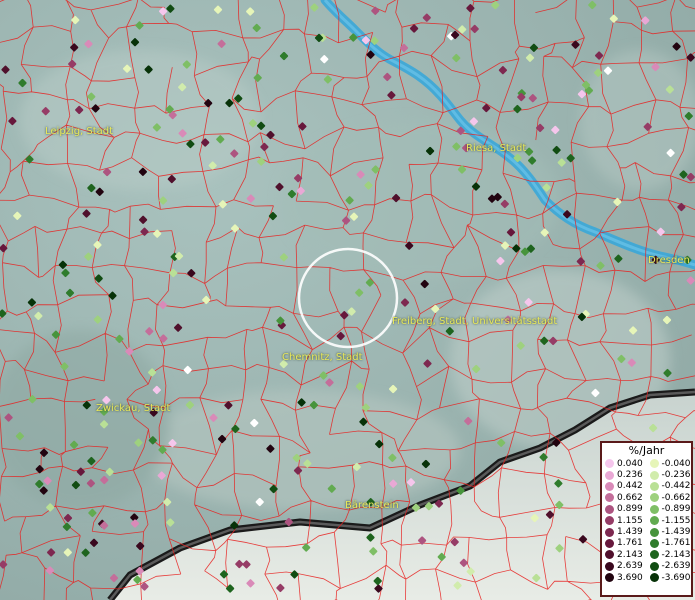 The height and width of the screenshot is (600, 695). I want to click on legend-entry: 1.155, so click(624, 521).